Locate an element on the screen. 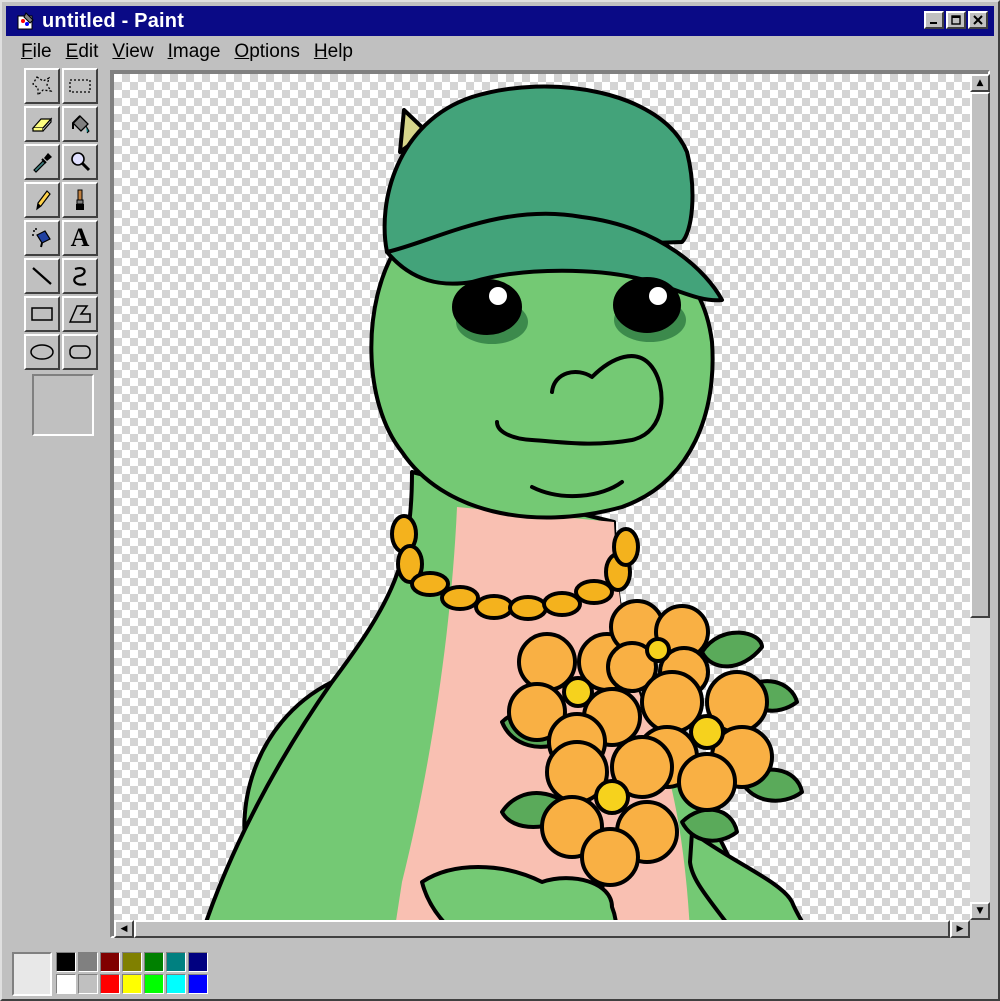 Image resolution: width=1000 pixels, height=1001 pixels. polygon-icon is located at coordinates (79, 314).